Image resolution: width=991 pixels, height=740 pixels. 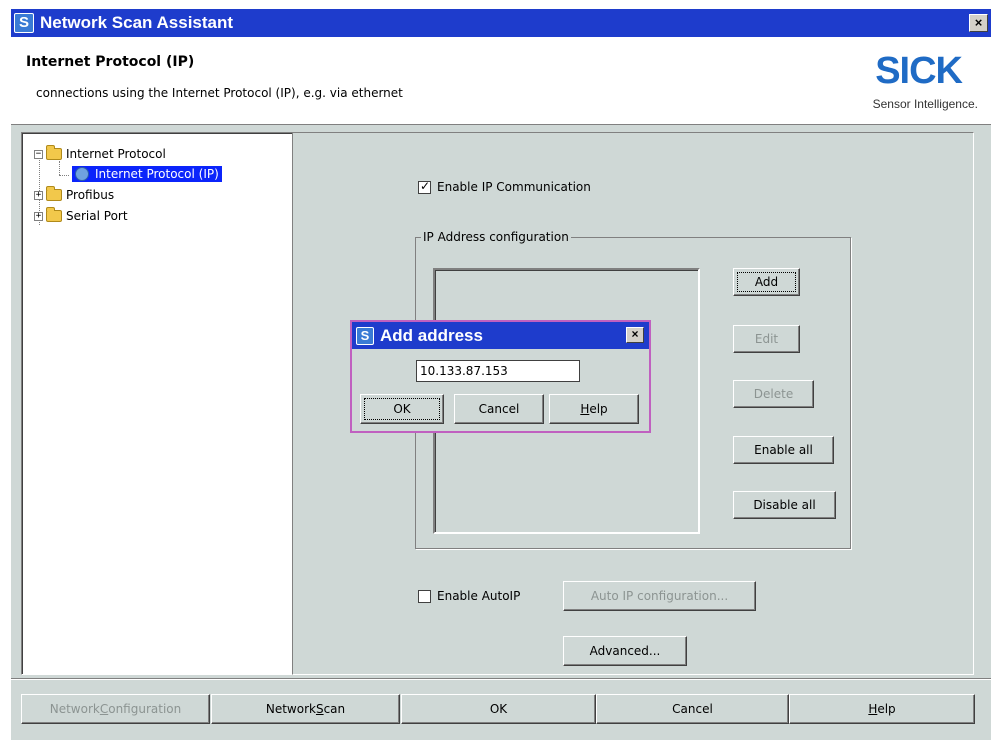 What do you see at coordinates (97, 216) in the screenshot?
I see `tree-item-label: Serial Port` at bounding box center [97, 216].